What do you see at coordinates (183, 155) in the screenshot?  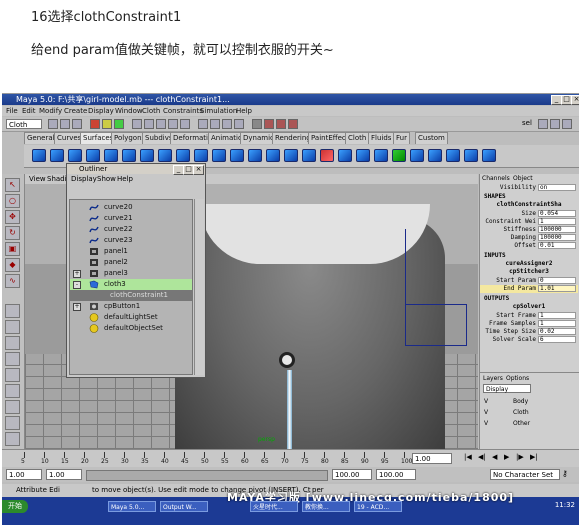 I see `revolve-icon` at bounding box center [183, 155].